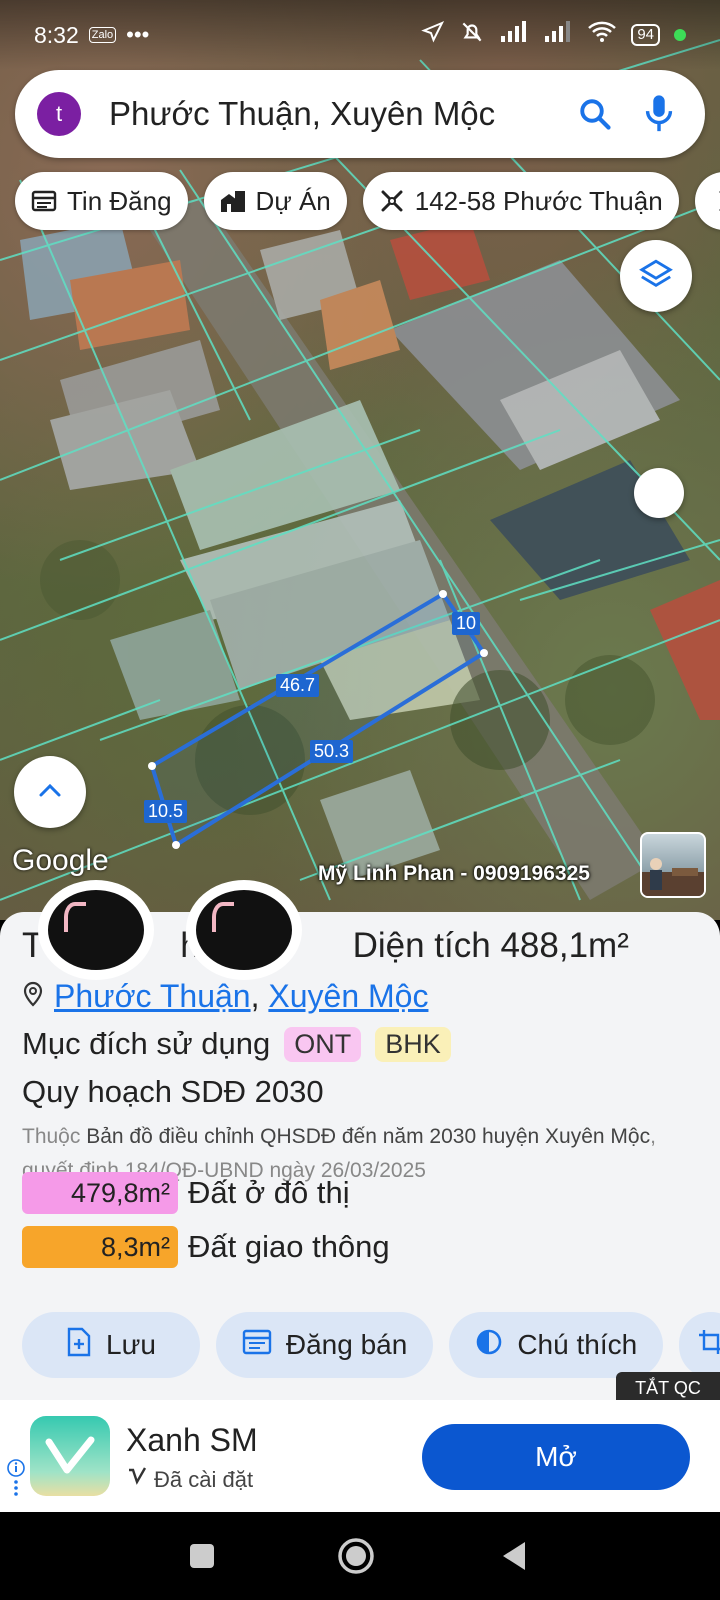 This screenshot has width=720, height=1600. What do you see at coordinates (472, 35) in the screenshot?
I see `mute-bell-icon` at bounding box center [472, 35].